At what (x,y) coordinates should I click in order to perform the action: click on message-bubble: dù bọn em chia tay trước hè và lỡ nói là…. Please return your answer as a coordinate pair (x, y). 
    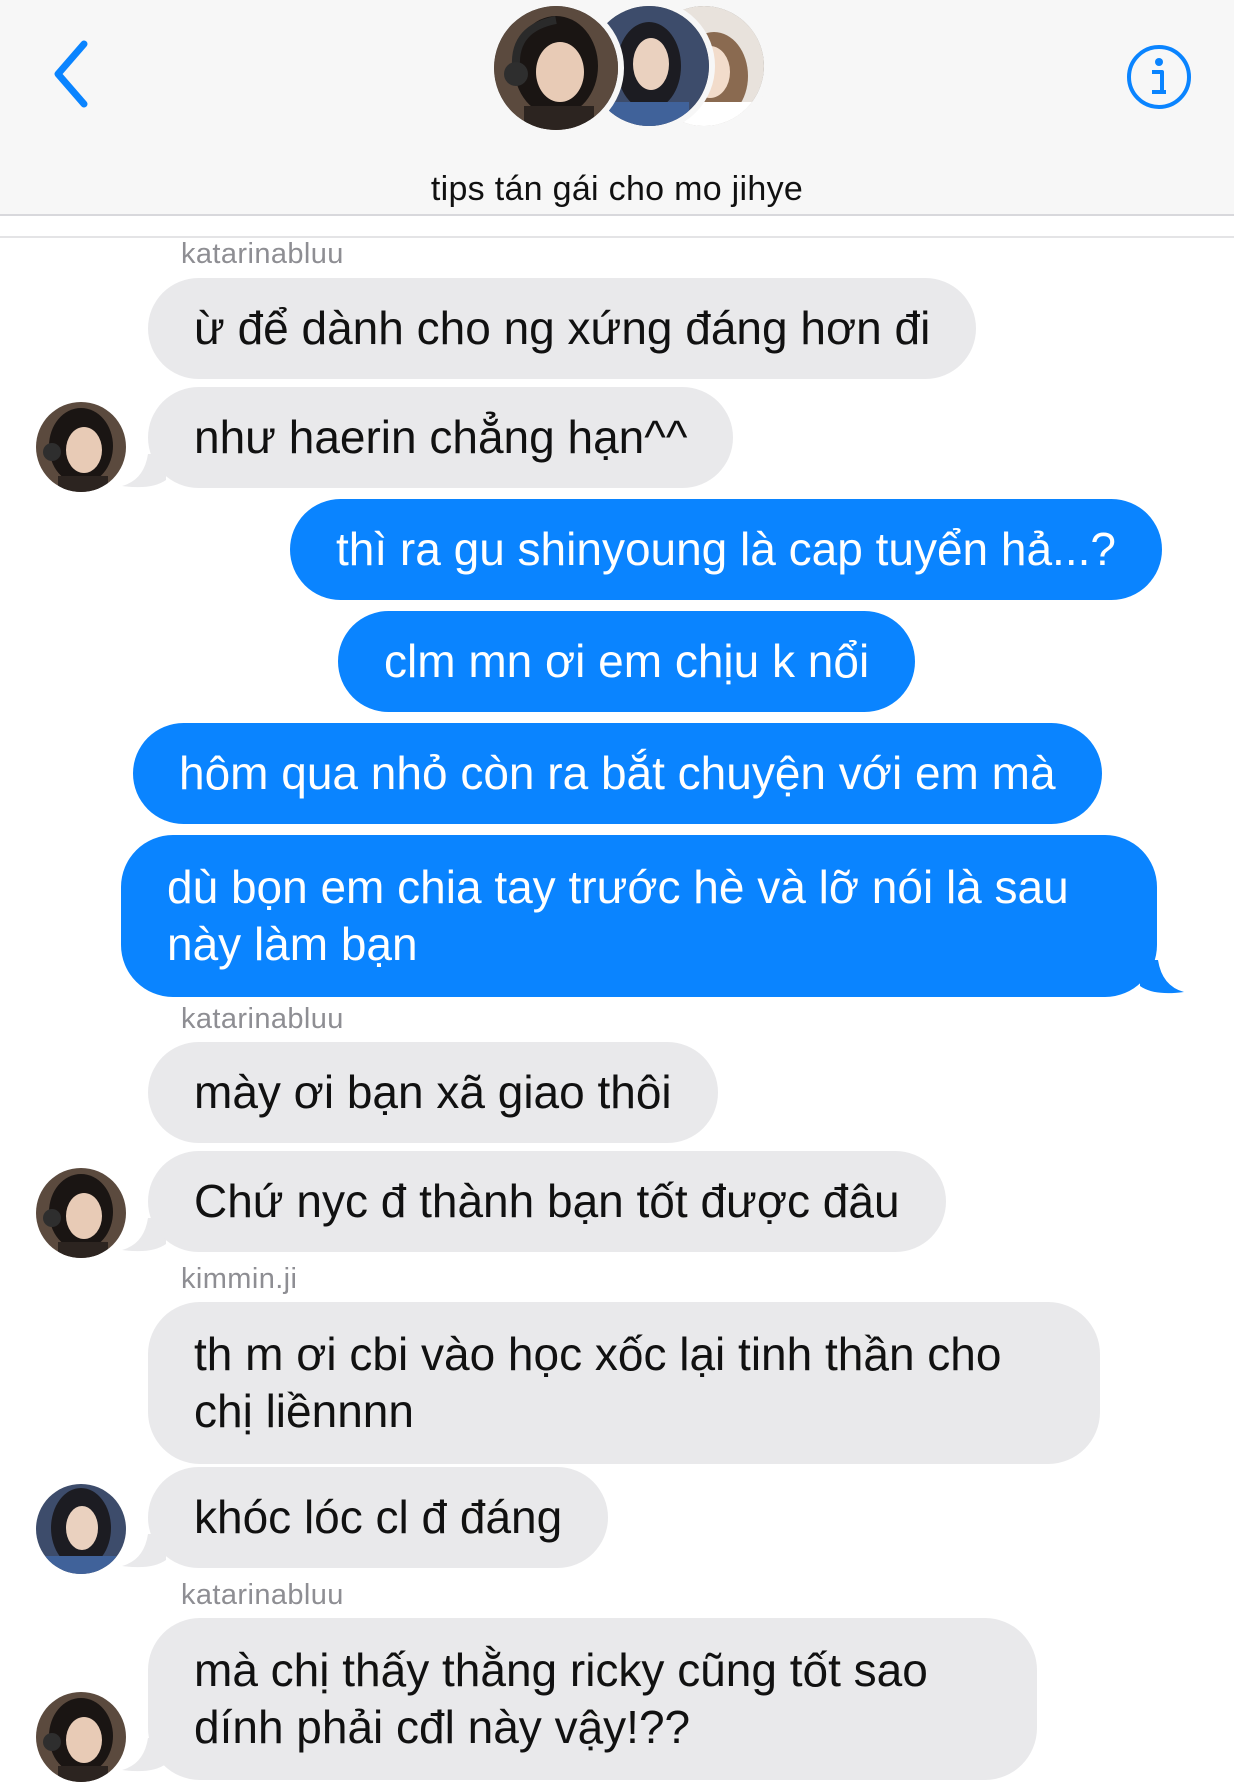
    Looking at the image, I should click on (639, 916).